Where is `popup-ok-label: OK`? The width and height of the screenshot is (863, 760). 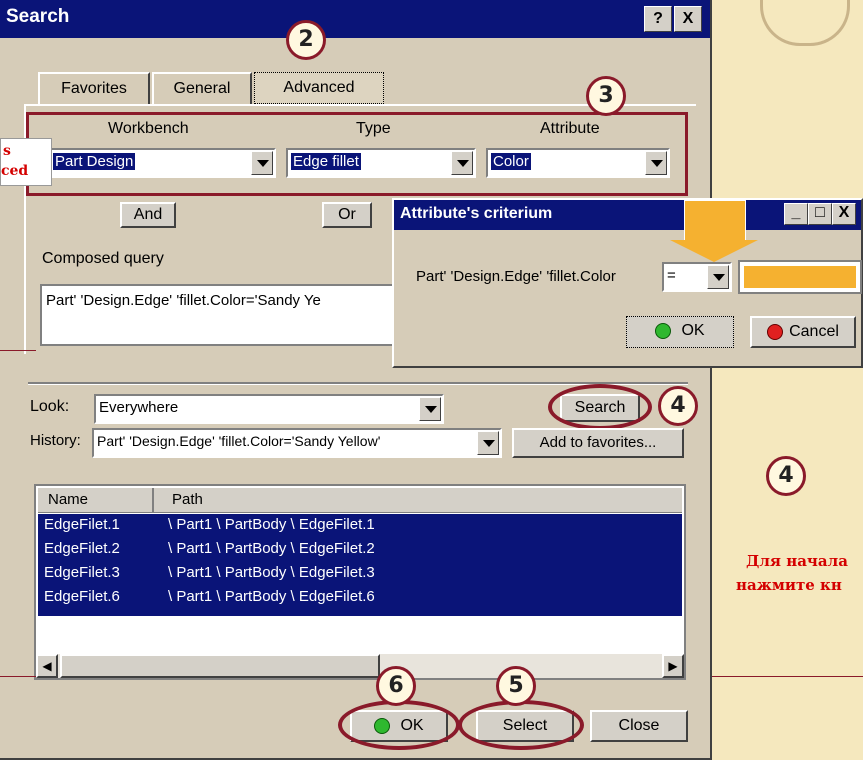
popup-ok-label: OK is located at coordinates (693, 330).